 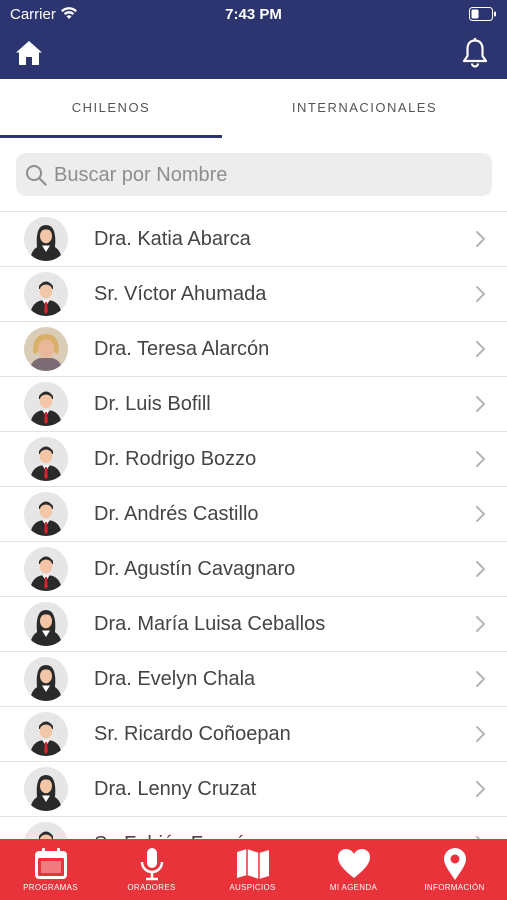 I want to click on app-header: Carrier 7:43 PM, so click(x=253, y=39).